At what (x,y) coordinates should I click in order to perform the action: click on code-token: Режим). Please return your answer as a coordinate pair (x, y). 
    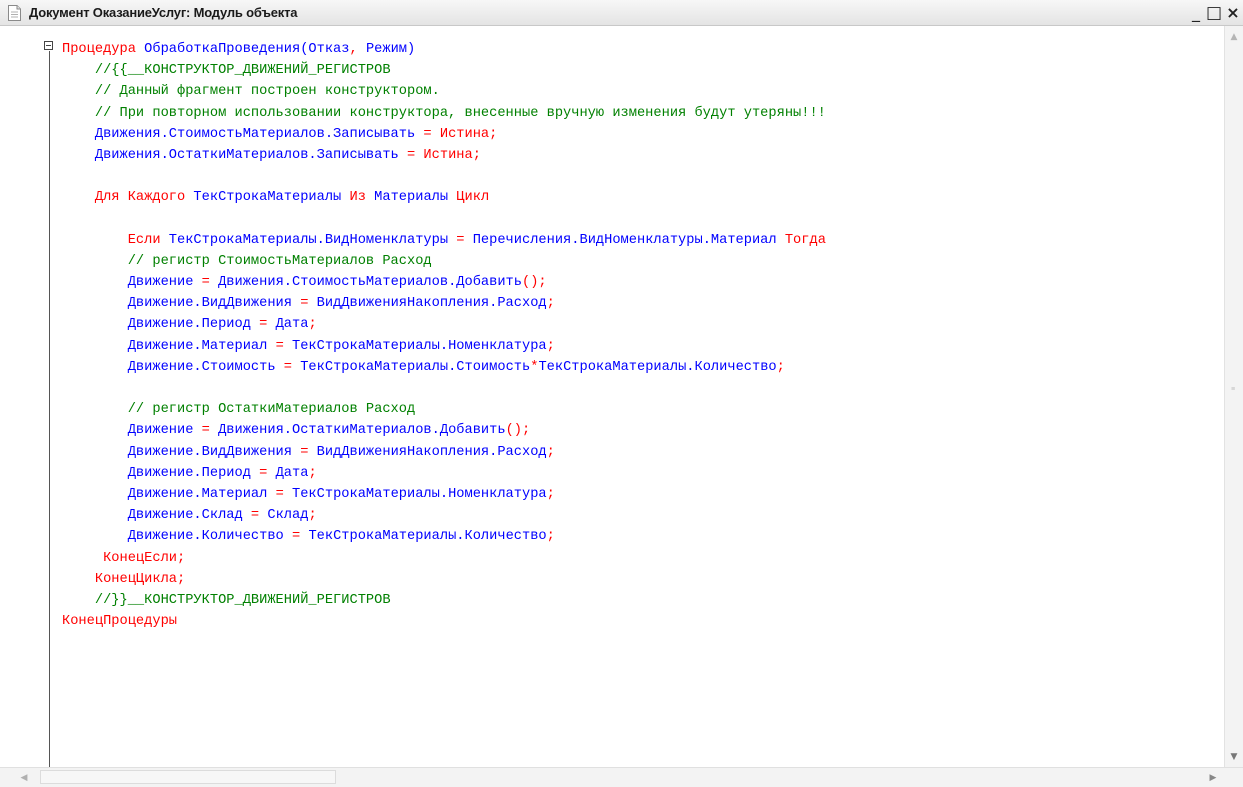
    Looking at the image, I should click on (390, 49).